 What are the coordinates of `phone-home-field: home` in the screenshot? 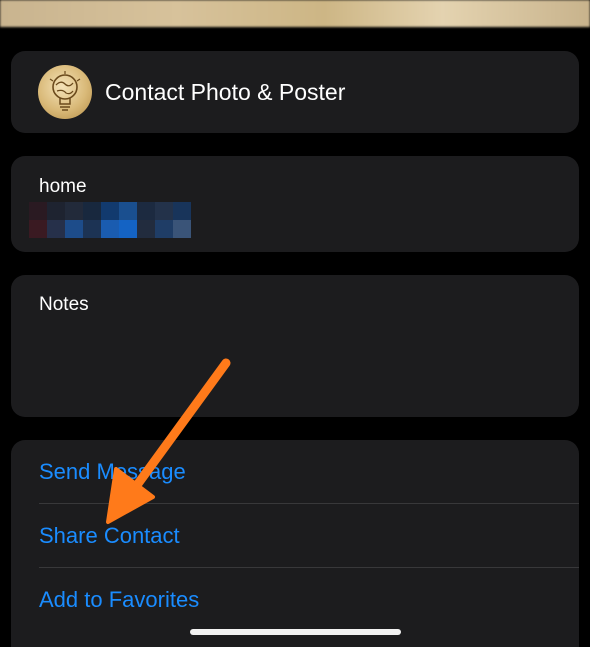 It's located at (295, 204).